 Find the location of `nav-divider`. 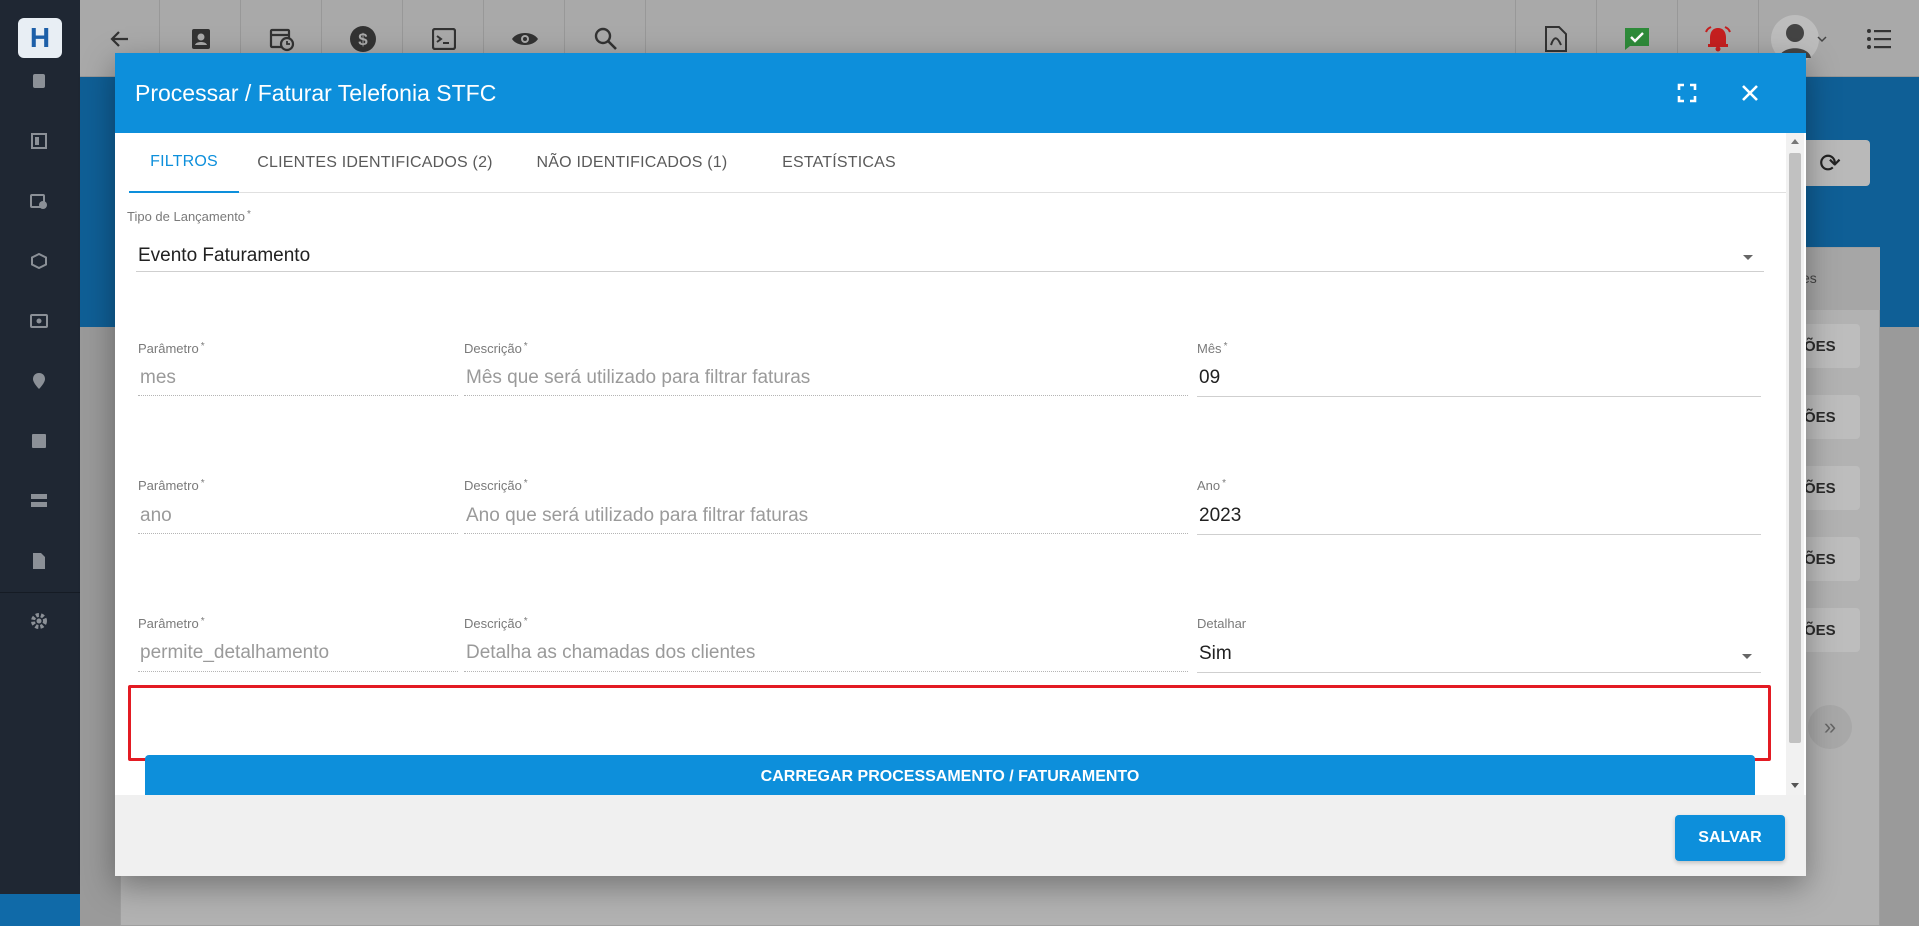

nav-divider is located at coordinates (40, 592).